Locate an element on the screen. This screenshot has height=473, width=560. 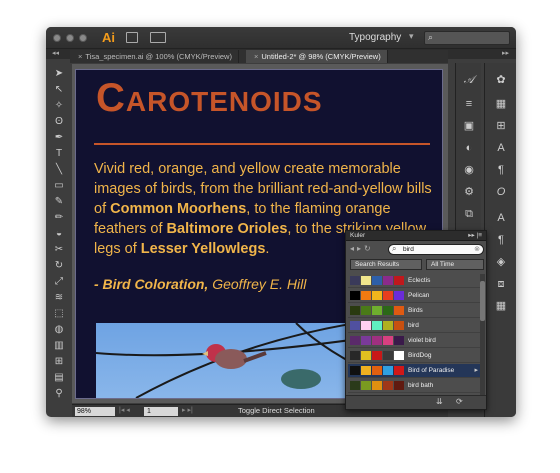
character-styles-icon: 𝒜 is located at coordinates (469, 80).